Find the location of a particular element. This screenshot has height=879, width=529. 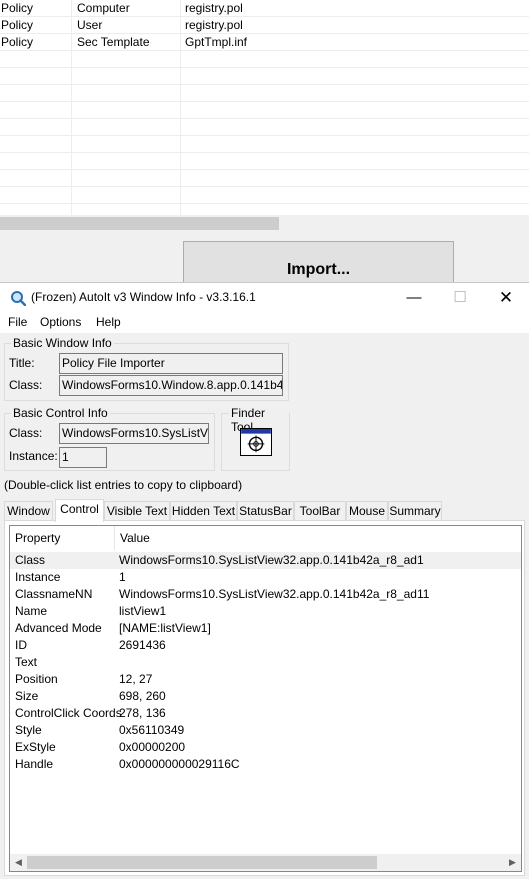

title-field: Policy File Importer is located at coordinates (171, 363).